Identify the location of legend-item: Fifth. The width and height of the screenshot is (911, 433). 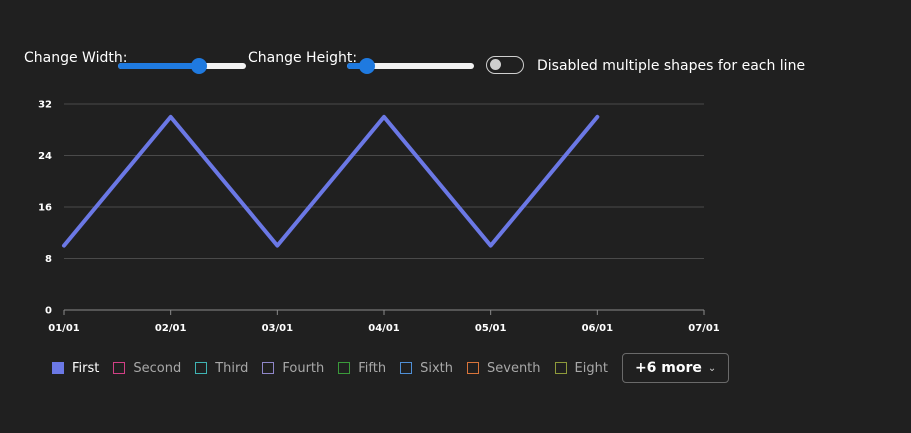
(362, 368).